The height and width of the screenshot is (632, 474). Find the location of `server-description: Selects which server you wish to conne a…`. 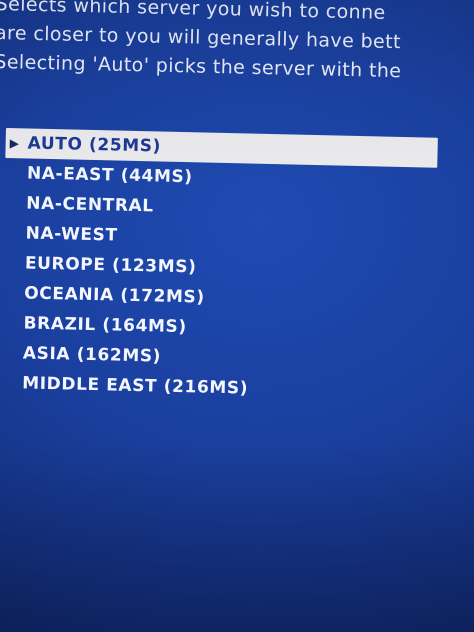

server-description: Selects which server you wish to conne a… is located at coordinates (237, 44).